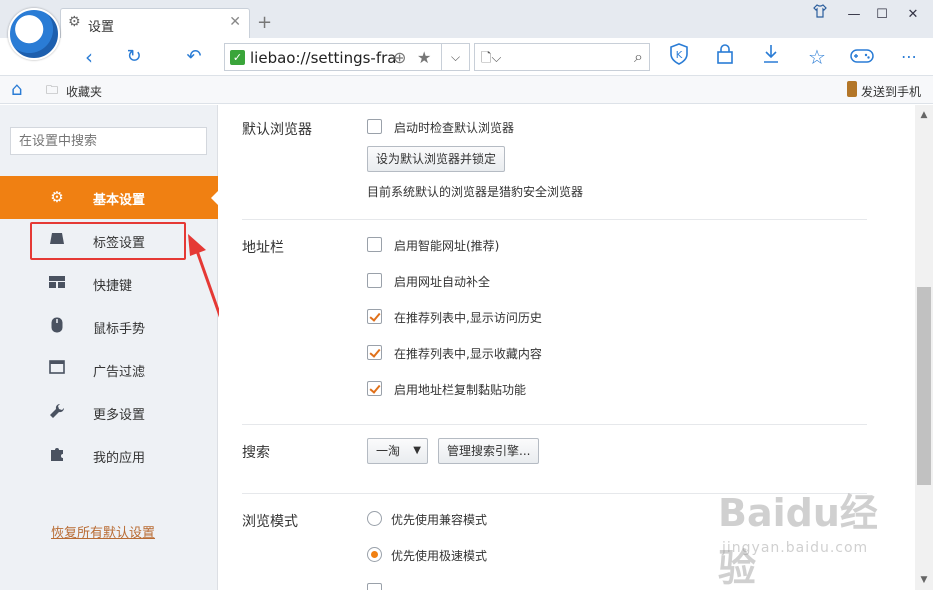 Image resolution: width=933 pixels, height=592 pixels. What do you see at coordinates (924, 580) in the screenshot?
I see `scroll-down-icon: ▼` at bounding box center [924, 580].